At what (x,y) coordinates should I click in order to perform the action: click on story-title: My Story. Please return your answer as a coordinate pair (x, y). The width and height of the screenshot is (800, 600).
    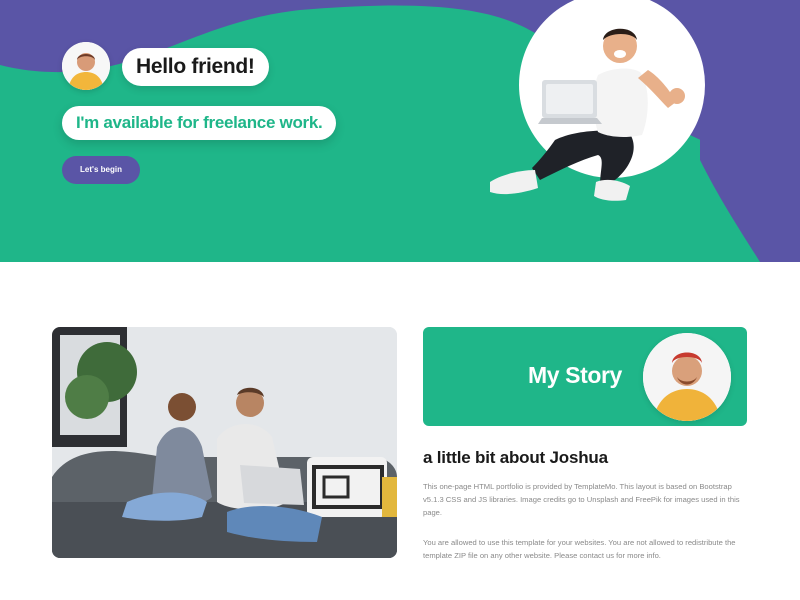
    Looking at the image, I should click on (575, 375).